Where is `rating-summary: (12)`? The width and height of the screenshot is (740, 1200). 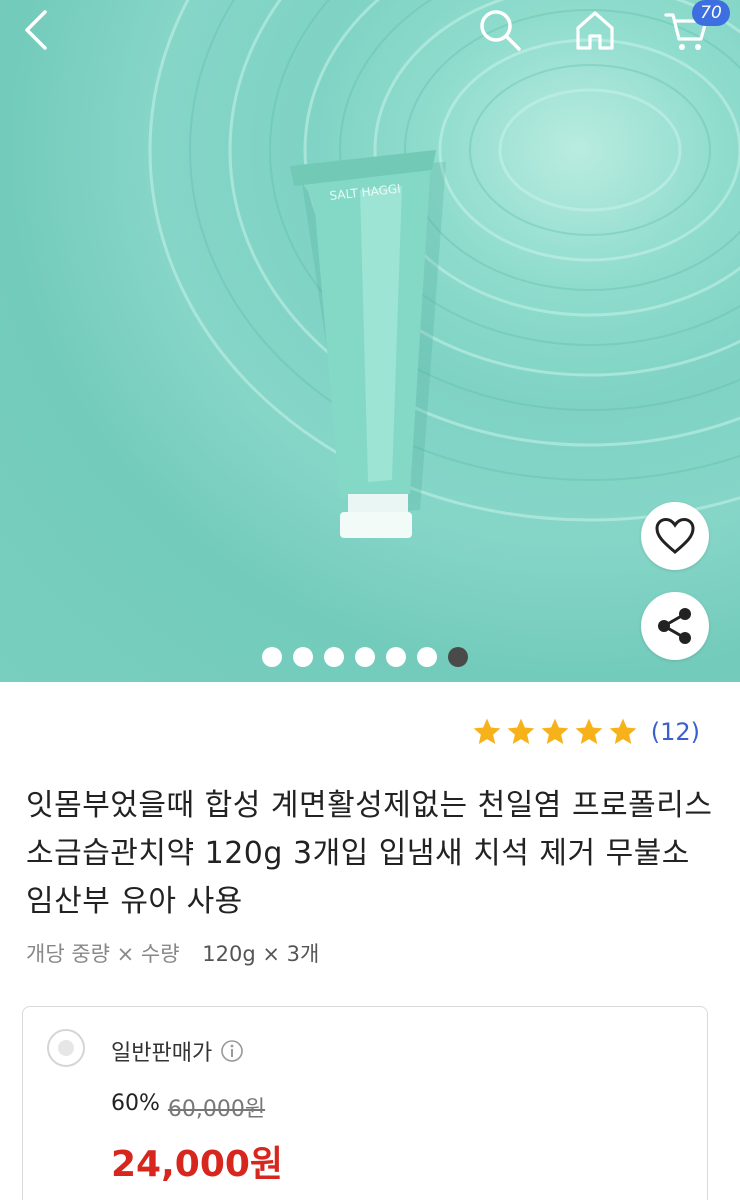 rating-summary: (12) is located at coordinates (585, 732).